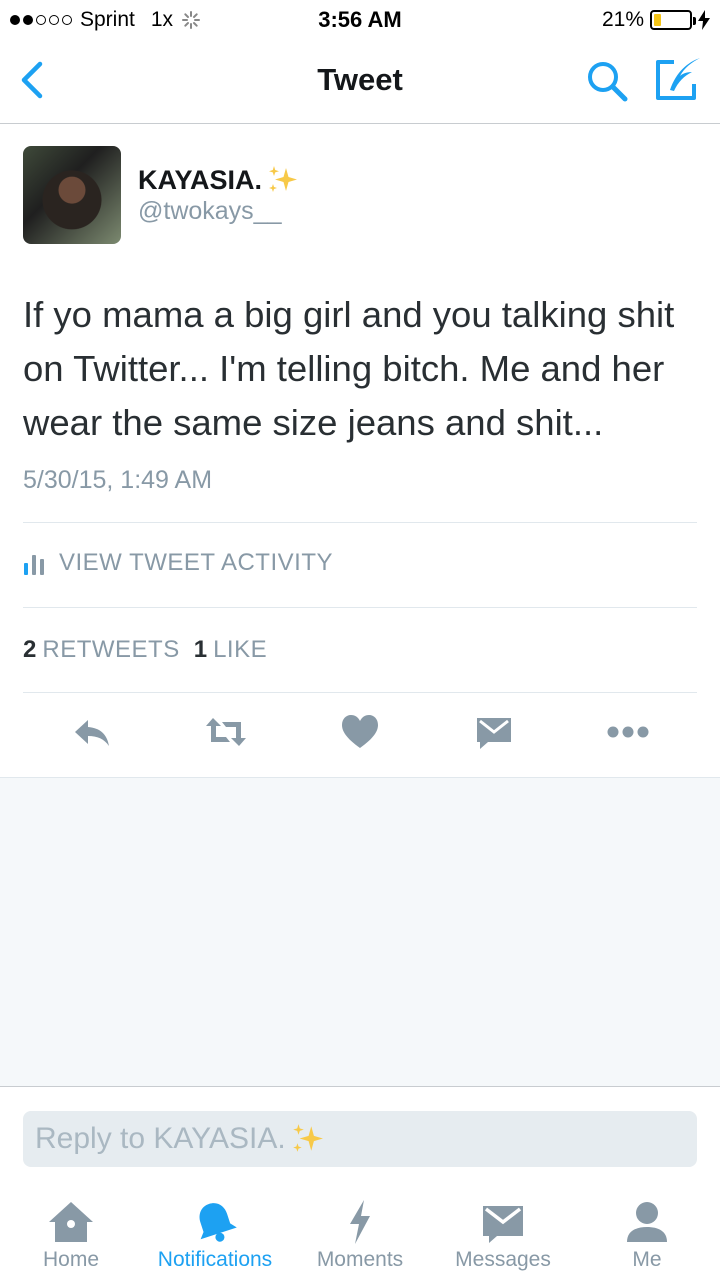  What do you see at coordinates (226, 732) in the screenshot?
I see `retweet-icon` at bounding box center [226, 732].